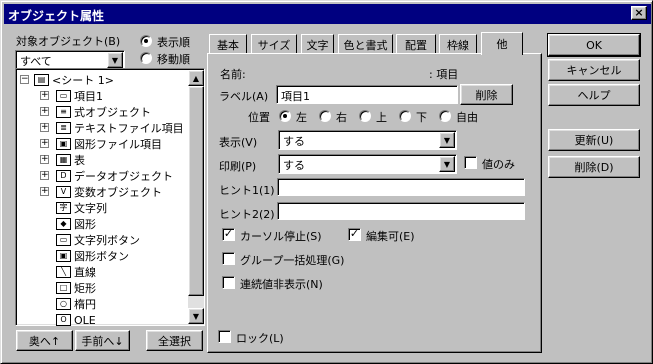 Image resolution: width=653 pixels, height=364 pixels. What do you see at coordinates (123, 176) in the screenshot?
I see `tree-item-label: データオブジェクト` at bounding box center [123, 176].